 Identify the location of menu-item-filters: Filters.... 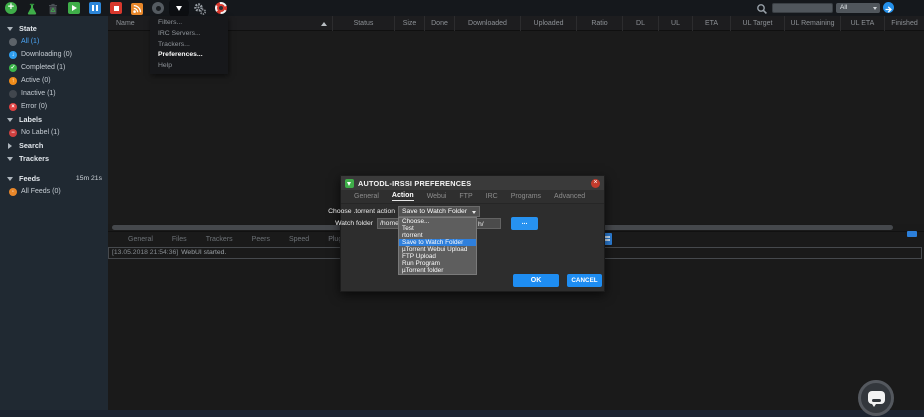
(189, 23).